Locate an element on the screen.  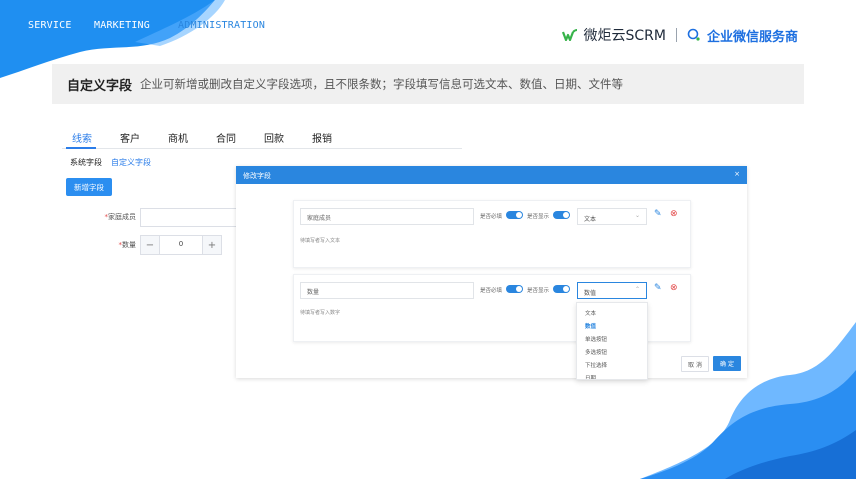
dropdown-option-selected: 数值 is located at coordinates (590, 326).